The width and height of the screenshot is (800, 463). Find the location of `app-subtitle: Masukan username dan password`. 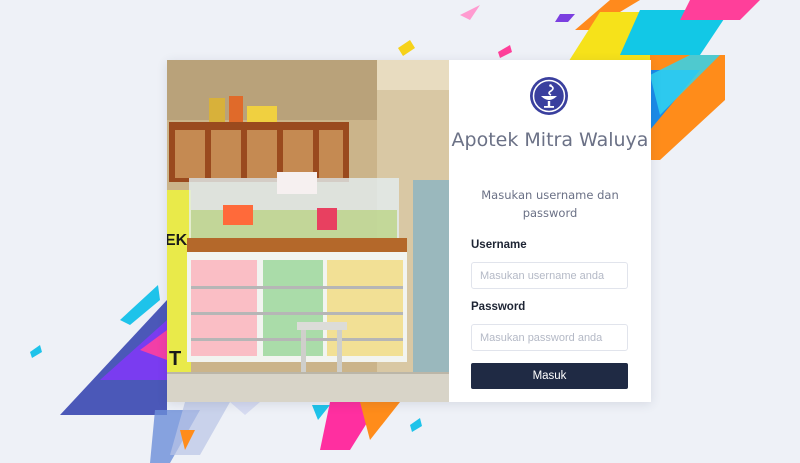

app-subtitle: Masukan username dan password is located at coordinates (550, 204).